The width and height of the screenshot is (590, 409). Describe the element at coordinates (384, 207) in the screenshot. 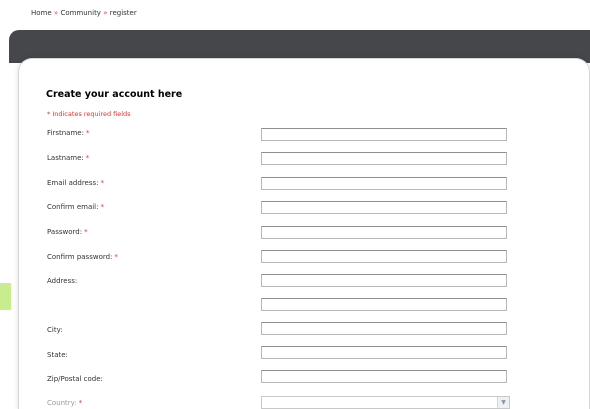

I see `confirm-email-input` at that location.